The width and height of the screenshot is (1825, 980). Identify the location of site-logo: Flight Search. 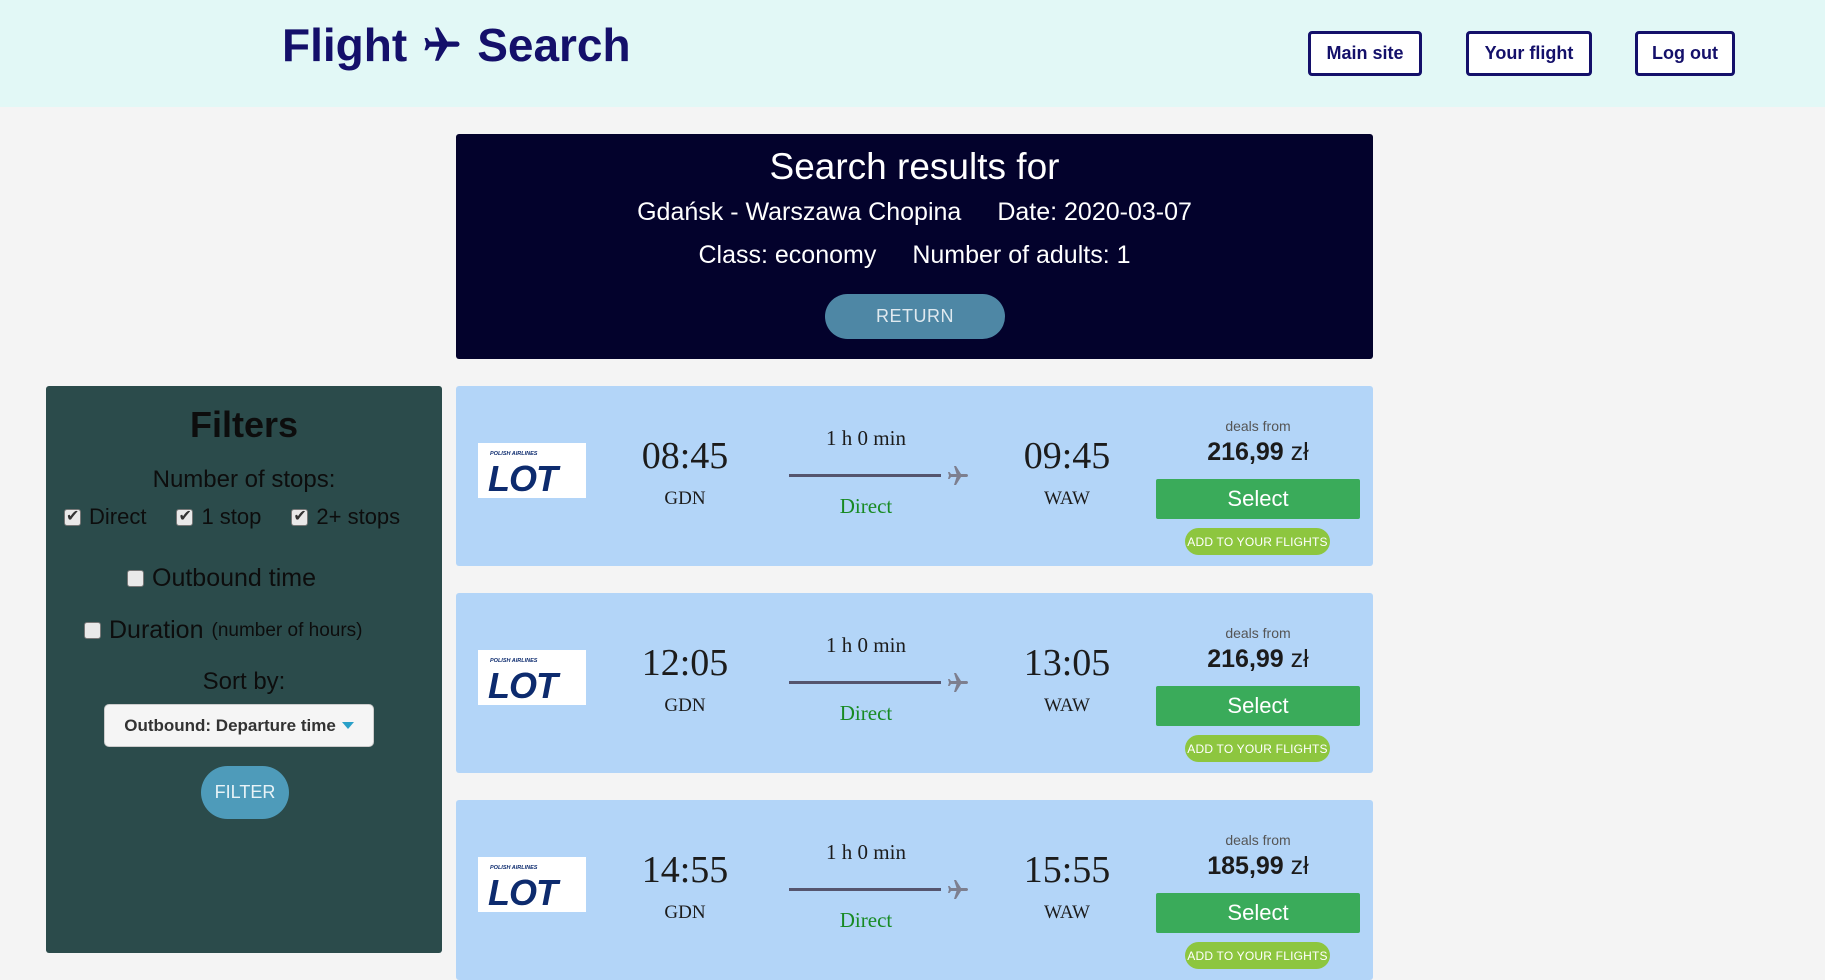
(456, 45).